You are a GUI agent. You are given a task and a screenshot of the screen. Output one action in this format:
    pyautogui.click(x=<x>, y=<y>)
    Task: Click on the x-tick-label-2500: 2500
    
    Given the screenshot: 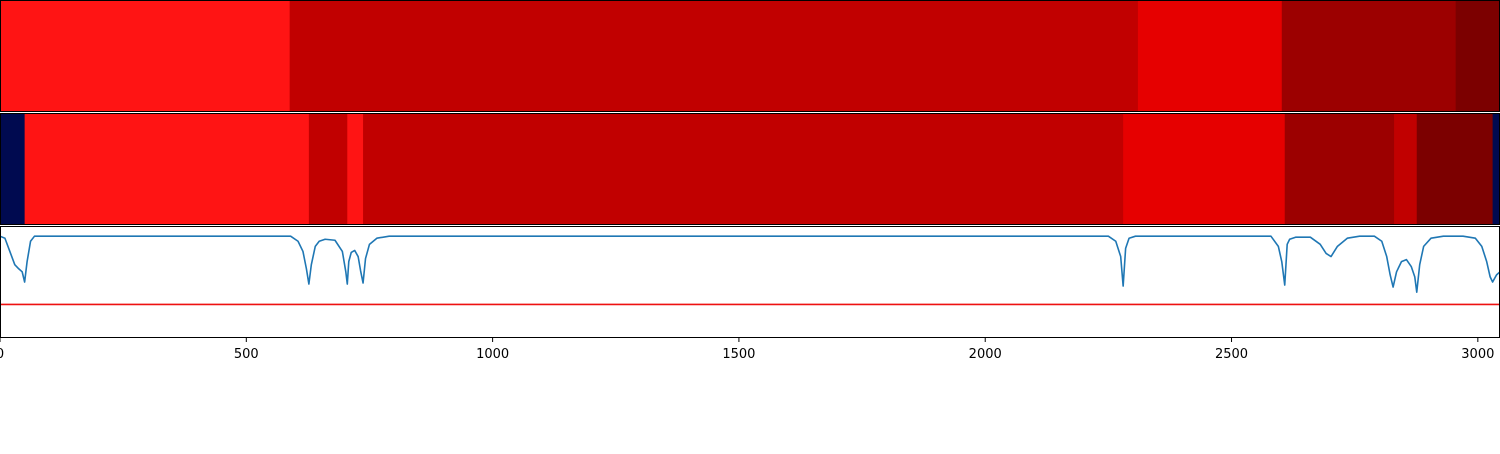 What is the action you would take?
    pyautogui.click(x=1231, y=354)
    